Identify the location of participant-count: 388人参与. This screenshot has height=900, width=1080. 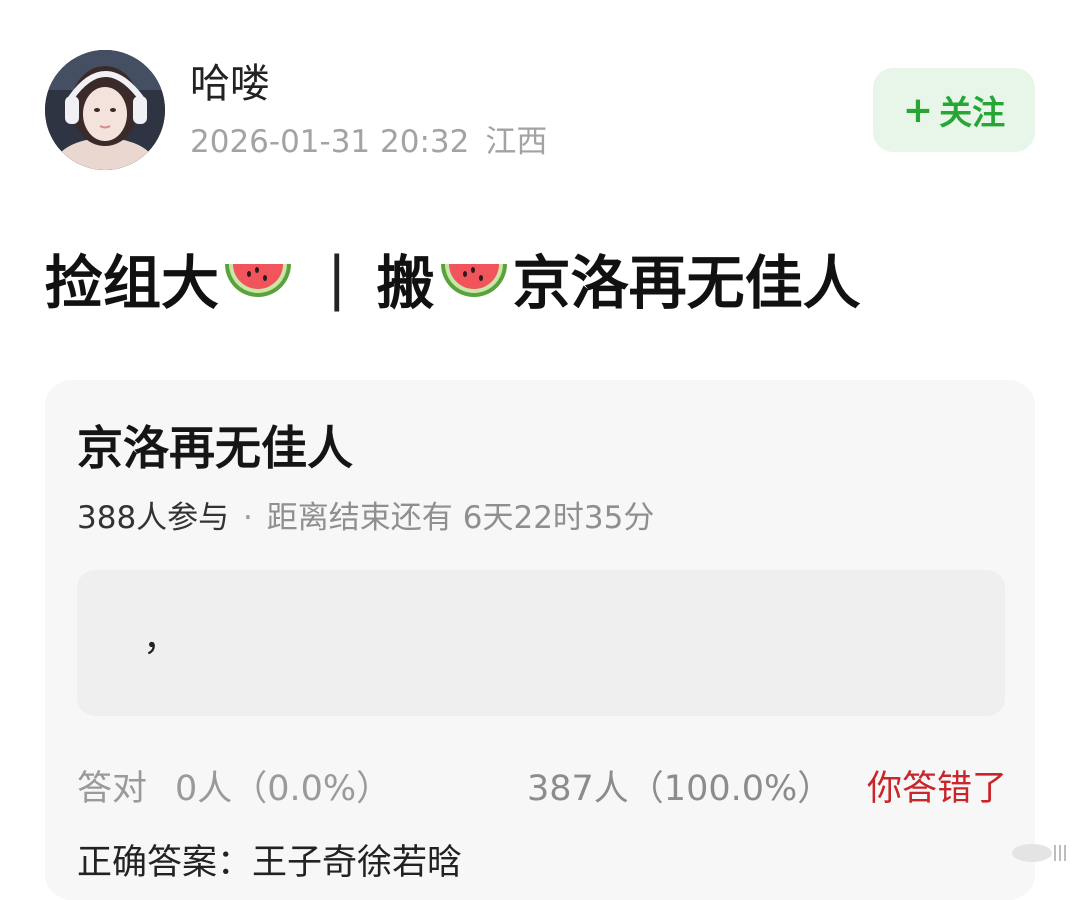
(153, 518).